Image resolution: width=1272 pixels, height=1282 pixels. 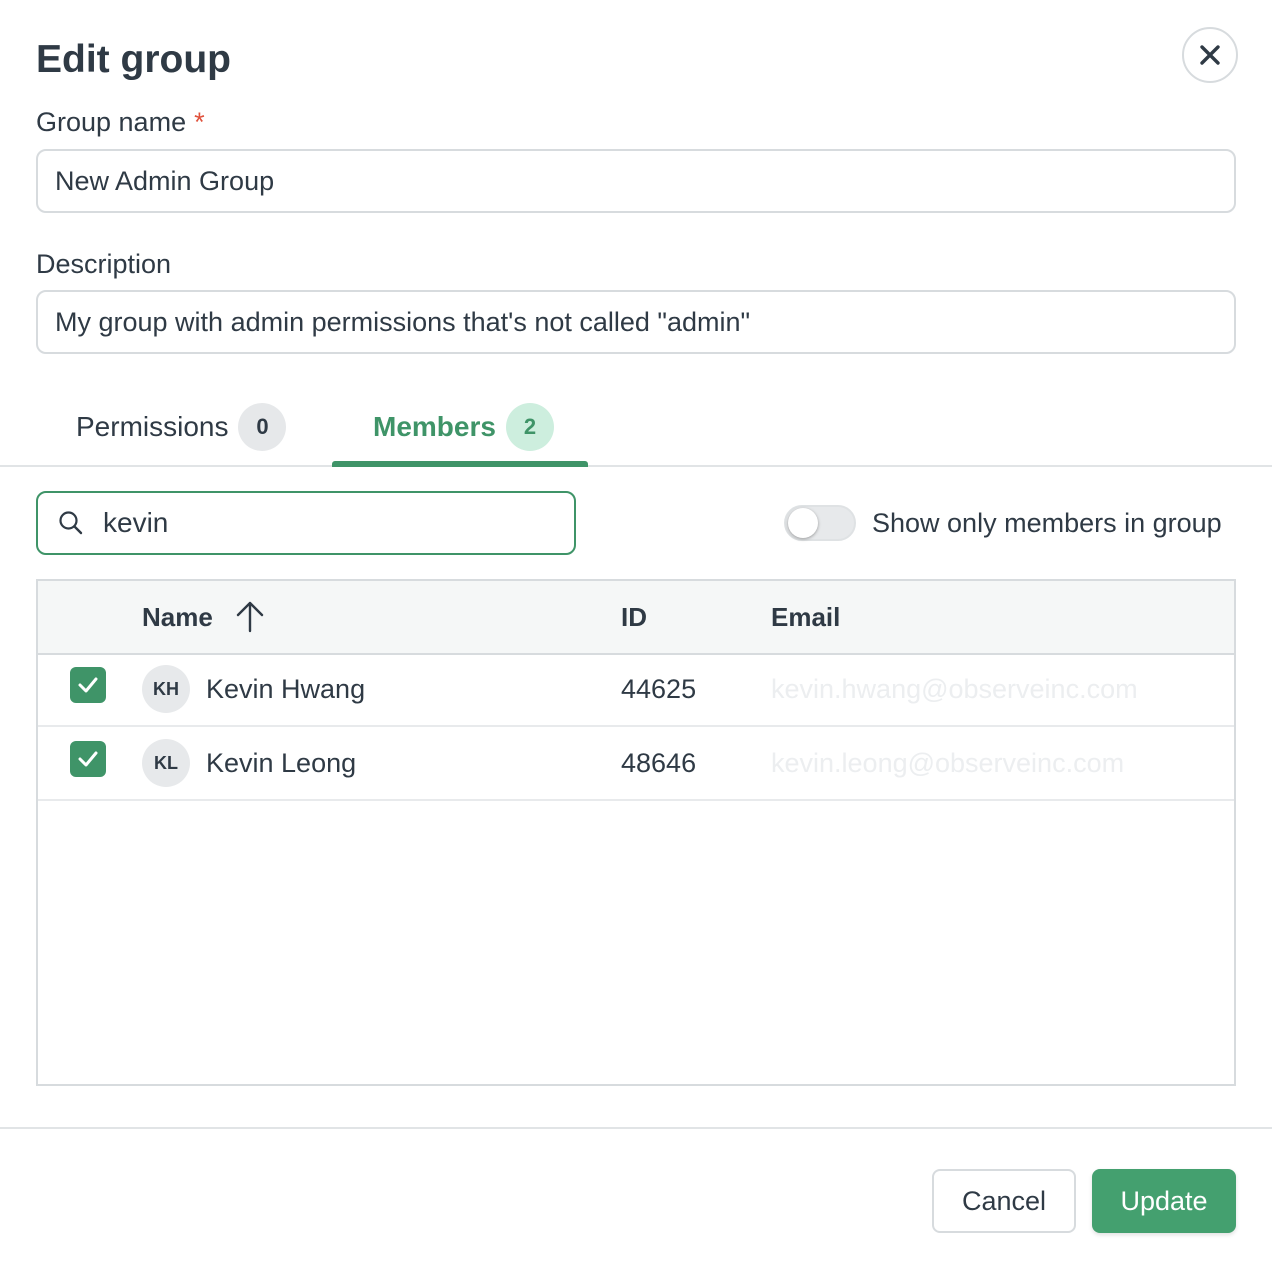 What do you see at coordinates (659, 688) in the screenshot?
I see `user-id: 44625` at bounding box center [659, 688].